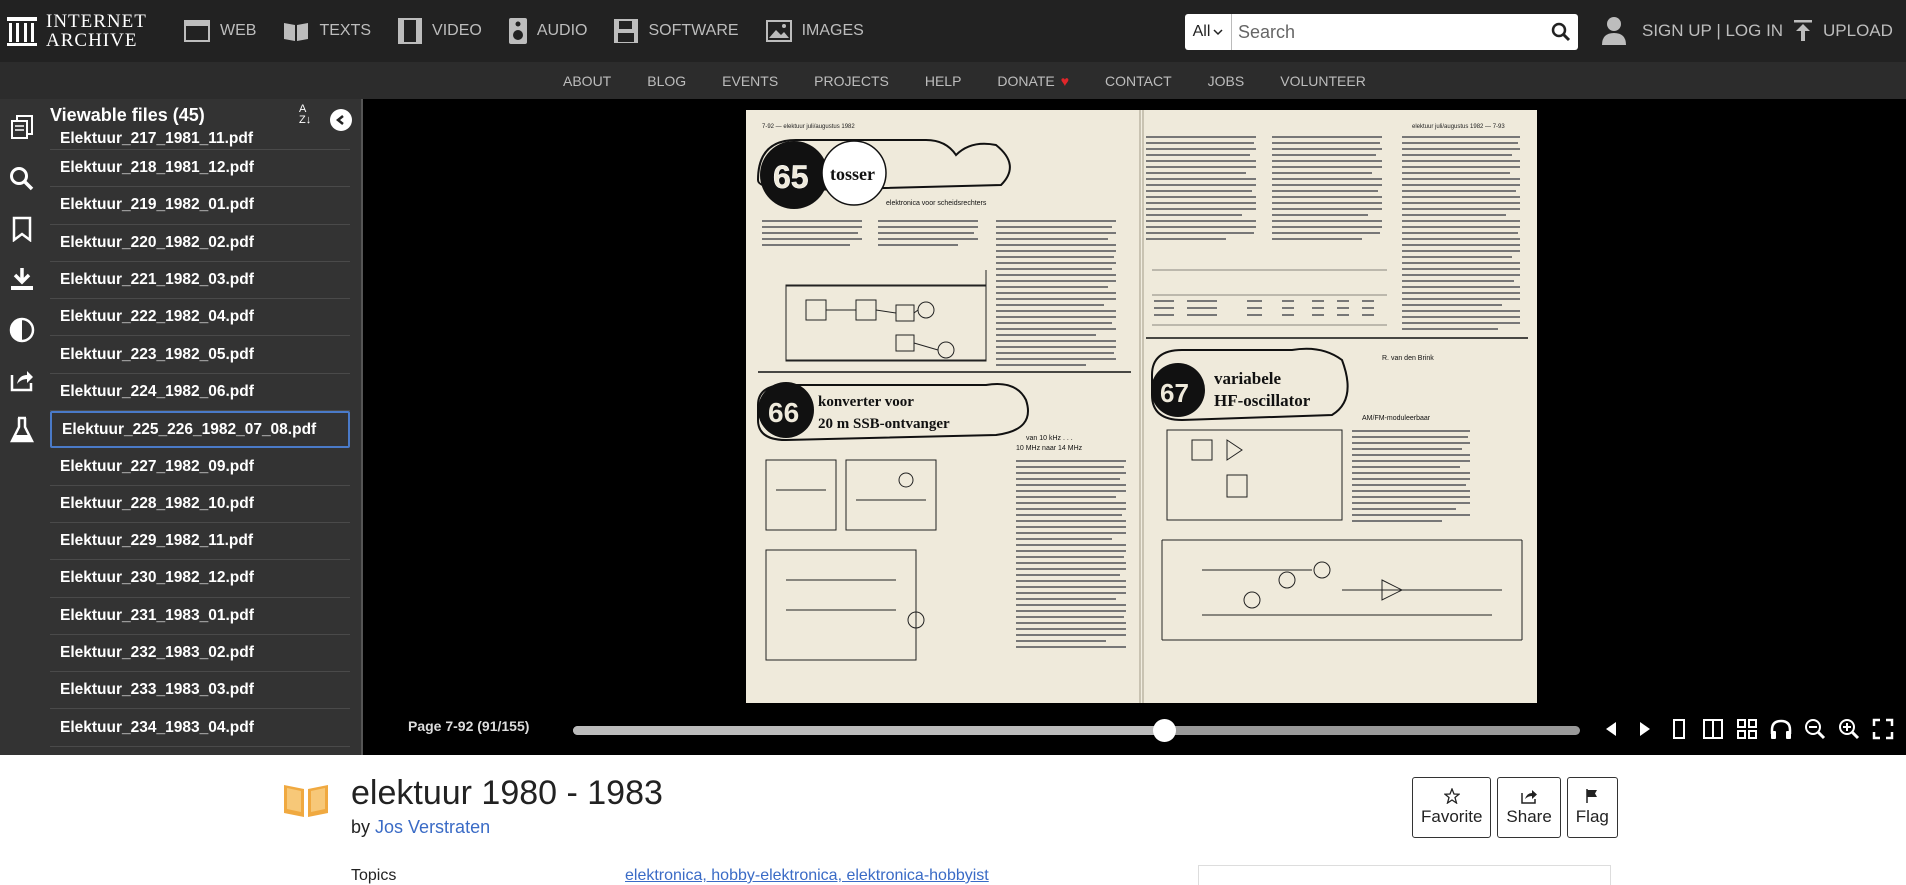 The image size is (1906, 885). Describe the element at coordinates (676, 31) in the screenshot. I see `media-nav-software: SOFTWARE` at that location.